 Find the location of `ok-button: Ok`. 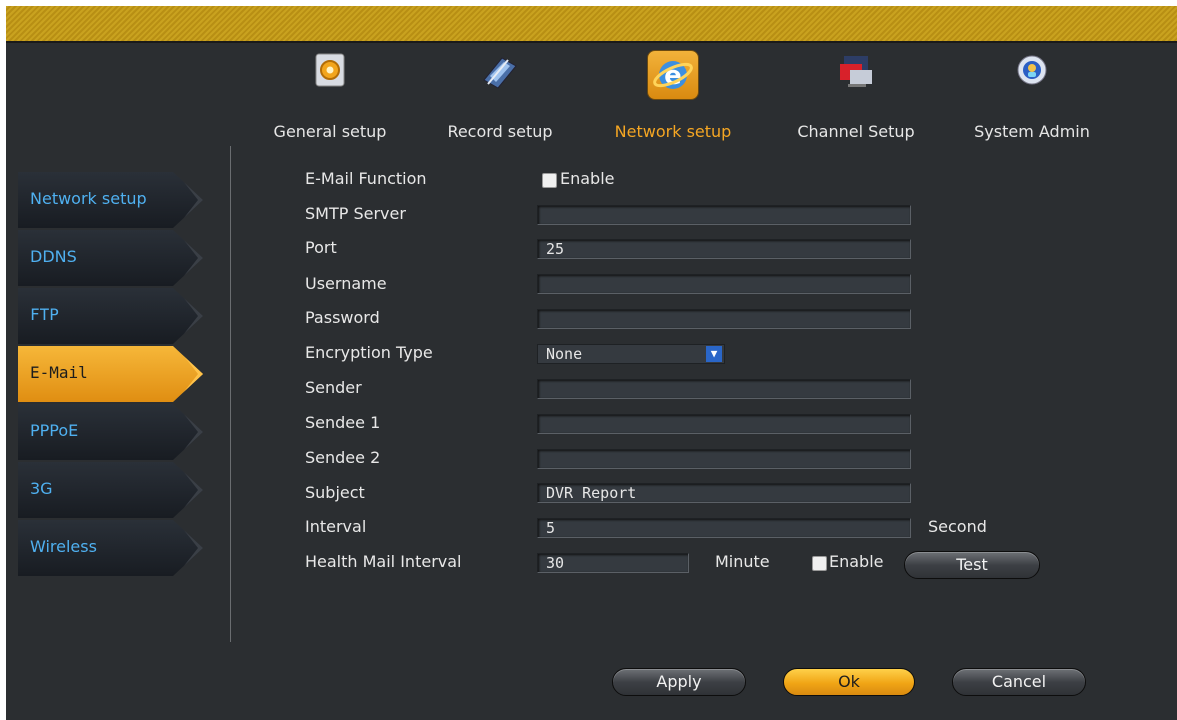

ok-button: Ok is located at coordinates (849, 682).